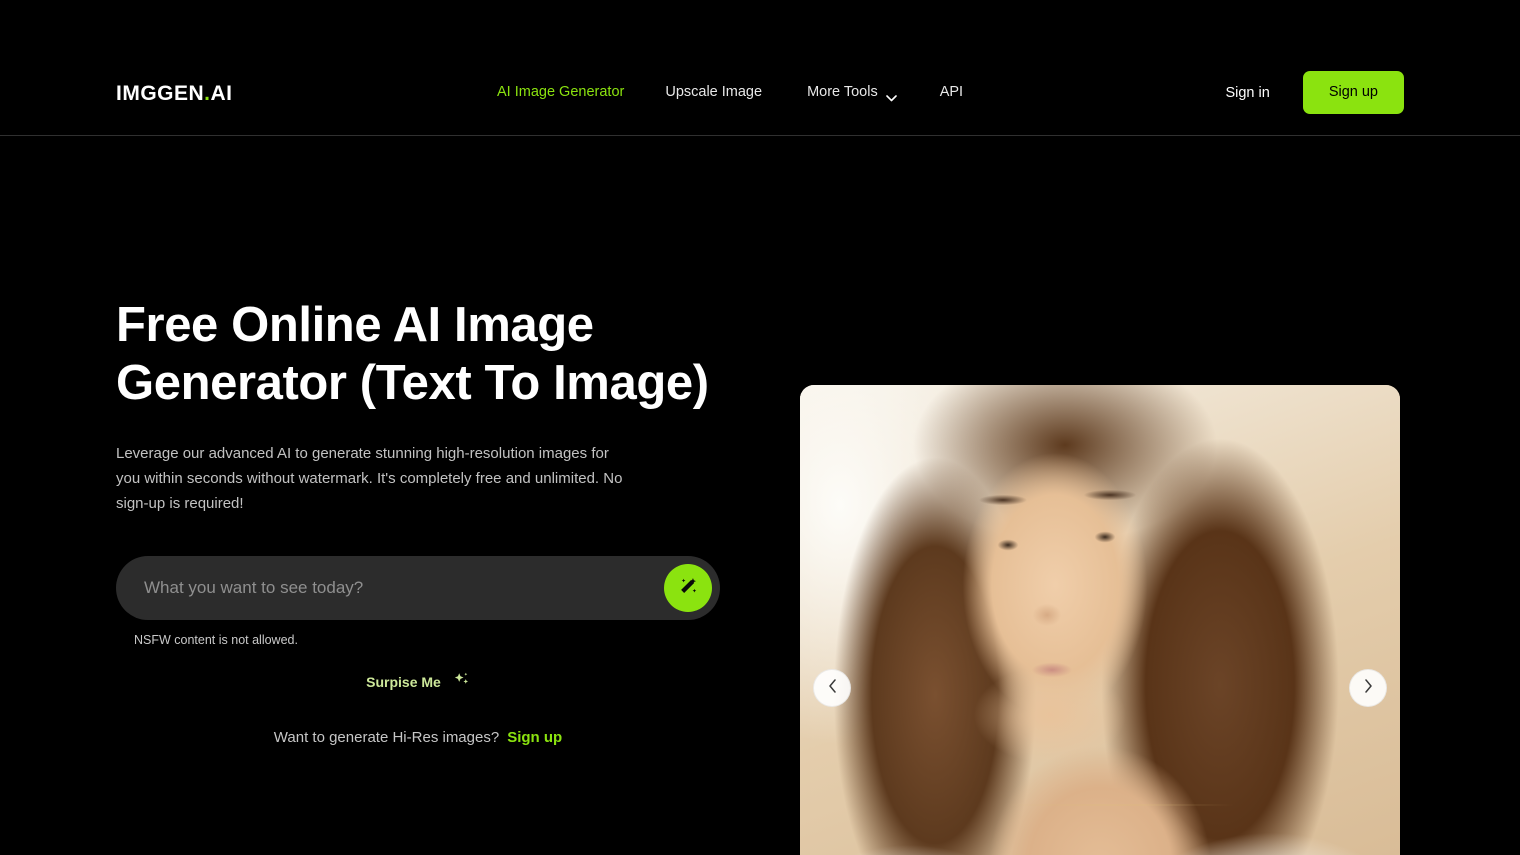 This screenshot has height=855, width=1520. I want to click on nav-item-api: API, so click(951, 92).